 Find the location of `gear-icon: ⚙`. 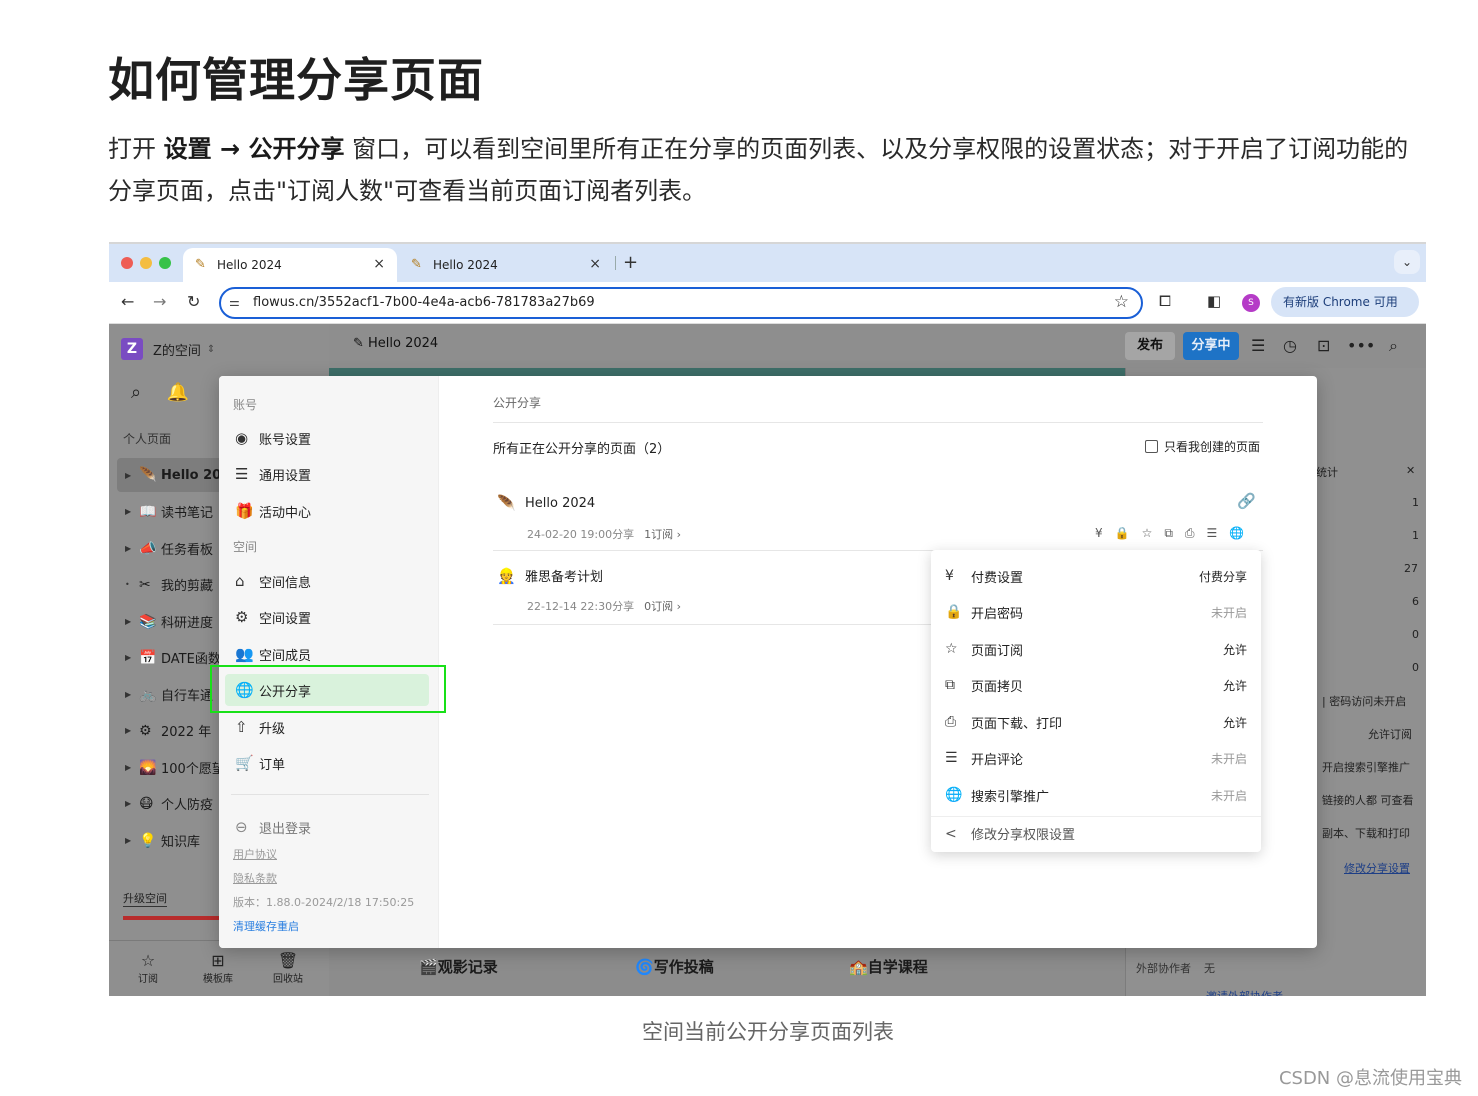

gear-icon: ⚙ is located at coordinates (242, 617).